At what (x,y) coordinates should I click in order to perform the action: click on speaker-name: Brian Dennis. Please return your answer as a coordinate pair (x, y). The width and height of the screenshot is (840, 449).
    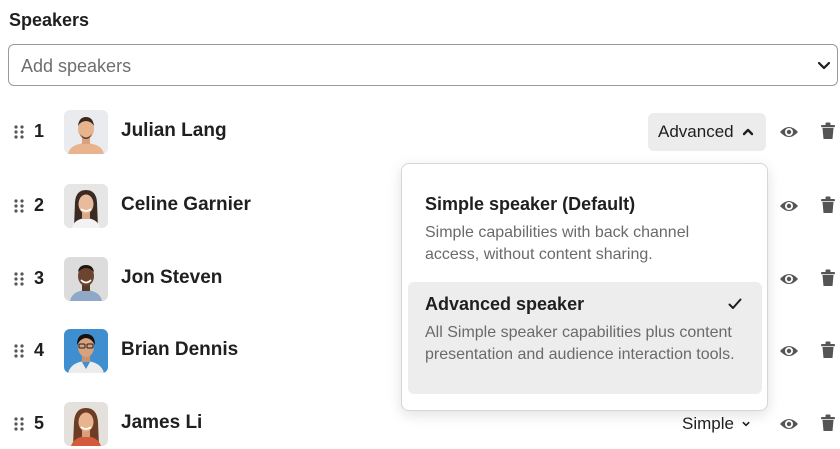
    Looking at the image, I should click on (180, 349).